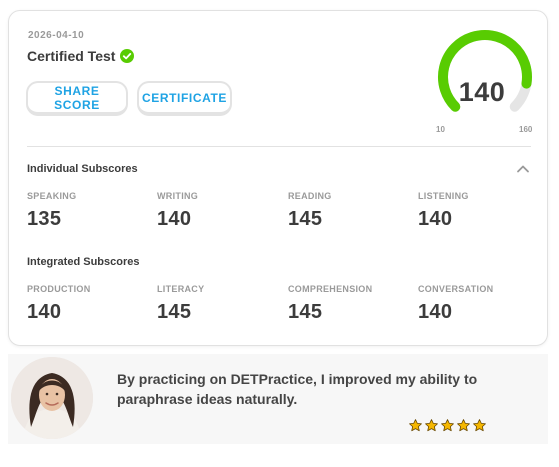 This screenshot has width=559, height=467. What do you see at coordinates (59, 289) in the screenshot?
I see `subscore-label: PRODUCTION` at bounding box center [59, 289].